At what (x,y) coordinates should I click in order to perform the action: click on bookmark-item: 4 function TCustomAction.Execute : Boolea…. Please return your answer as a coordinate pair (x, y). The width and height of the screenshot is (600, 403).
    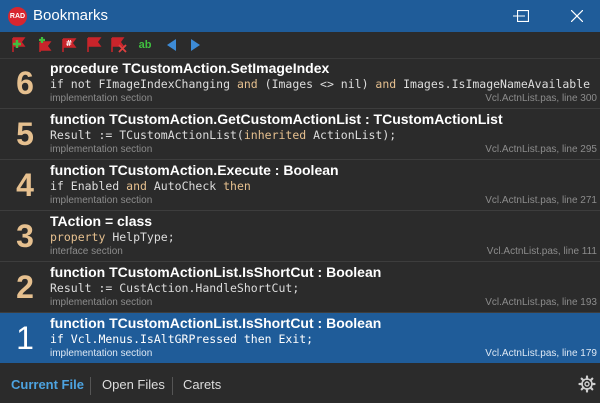
    Looking at the image, I should click on (300, 185).